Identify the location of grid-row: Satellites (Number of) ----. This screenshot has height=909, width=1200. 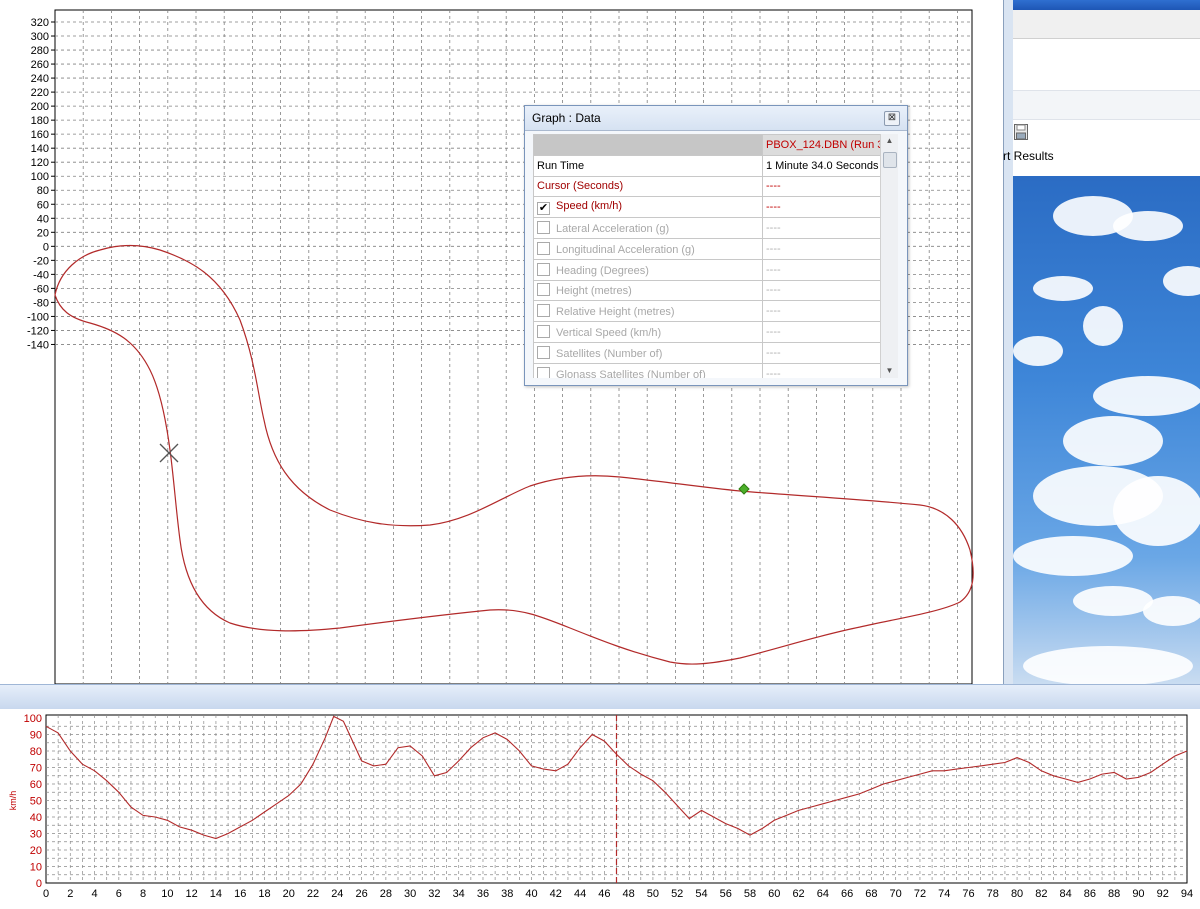
(706, 352).